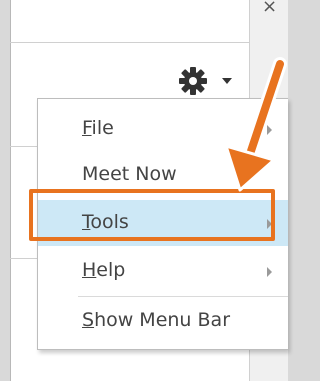 Image resolution: width=320 pixels, height=381 pixels. What do you see at coordinates (255, 124) in the screenshot?
I see `annotation-arrow` at bounding box center [255, 124].